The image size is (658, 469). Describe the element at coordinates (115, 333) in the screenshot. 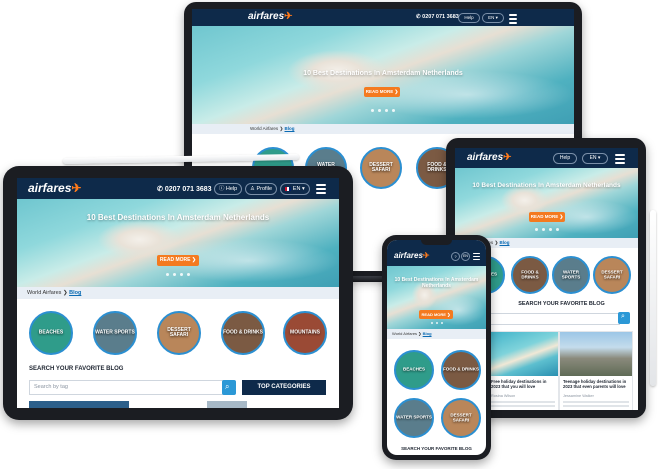

I see `tablet-left-category-water-sports: WATER SPORTS` at that location.